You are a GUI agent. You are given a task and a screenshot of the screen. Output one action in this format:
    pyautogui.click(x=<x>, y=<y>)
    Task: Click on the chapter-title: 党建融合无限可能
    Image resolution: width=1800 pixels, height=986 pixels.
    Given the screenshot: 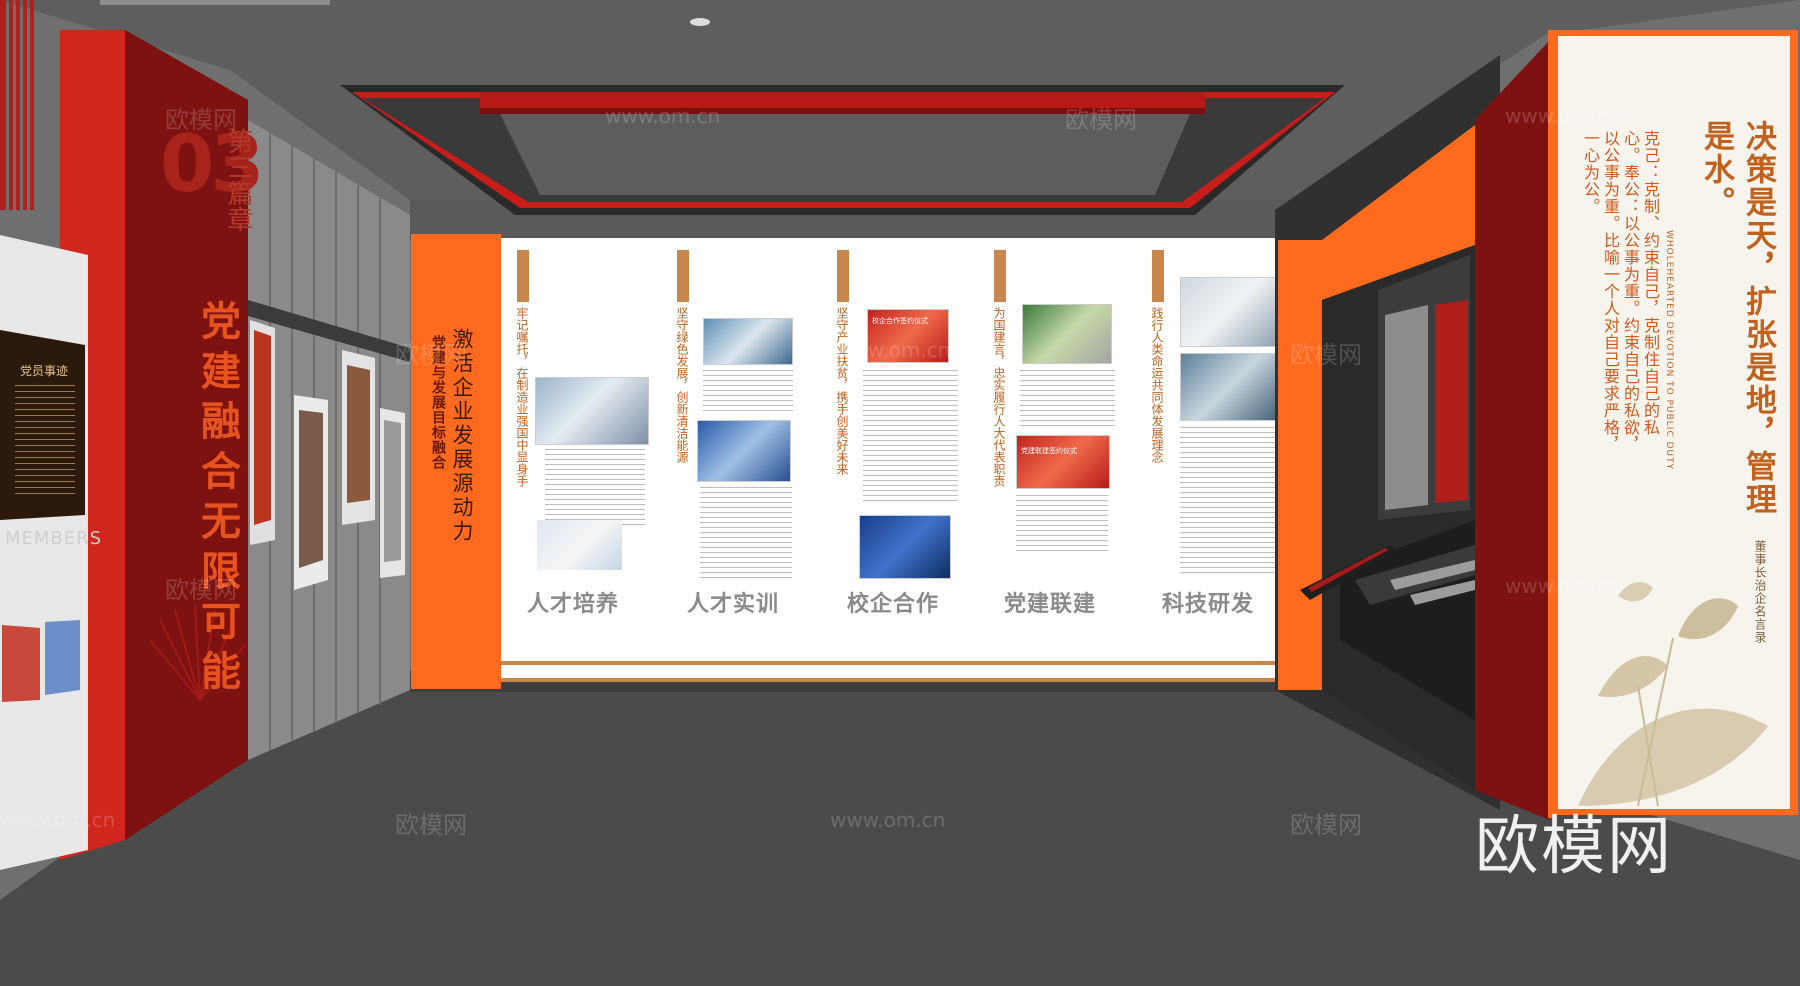 What is the action you would take?
    pyautogui.click(x=217, y=500)
    